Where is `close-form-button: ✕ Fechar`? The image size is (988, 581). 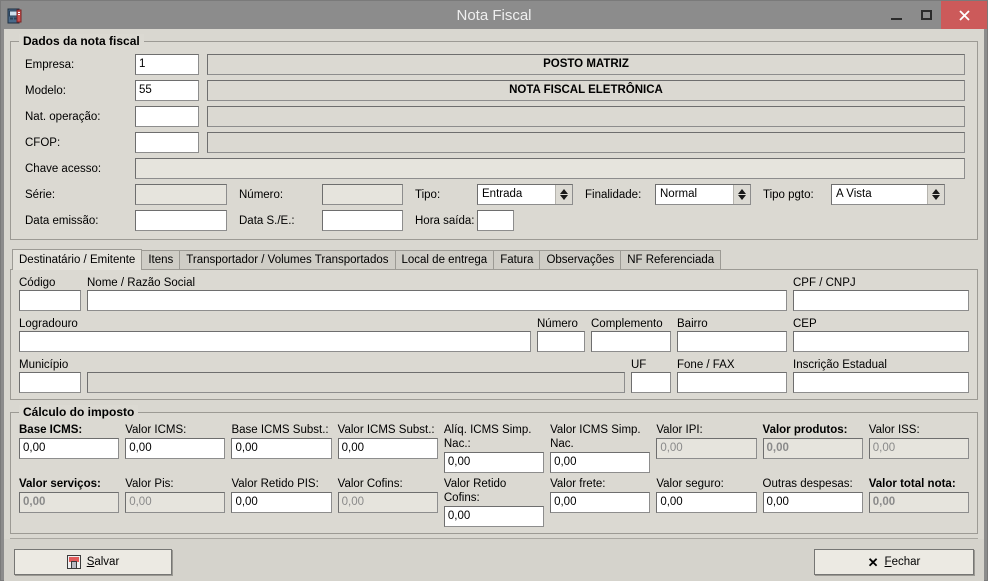
close-form-button: ✕ Fechar is located at coordinates (894, 562).